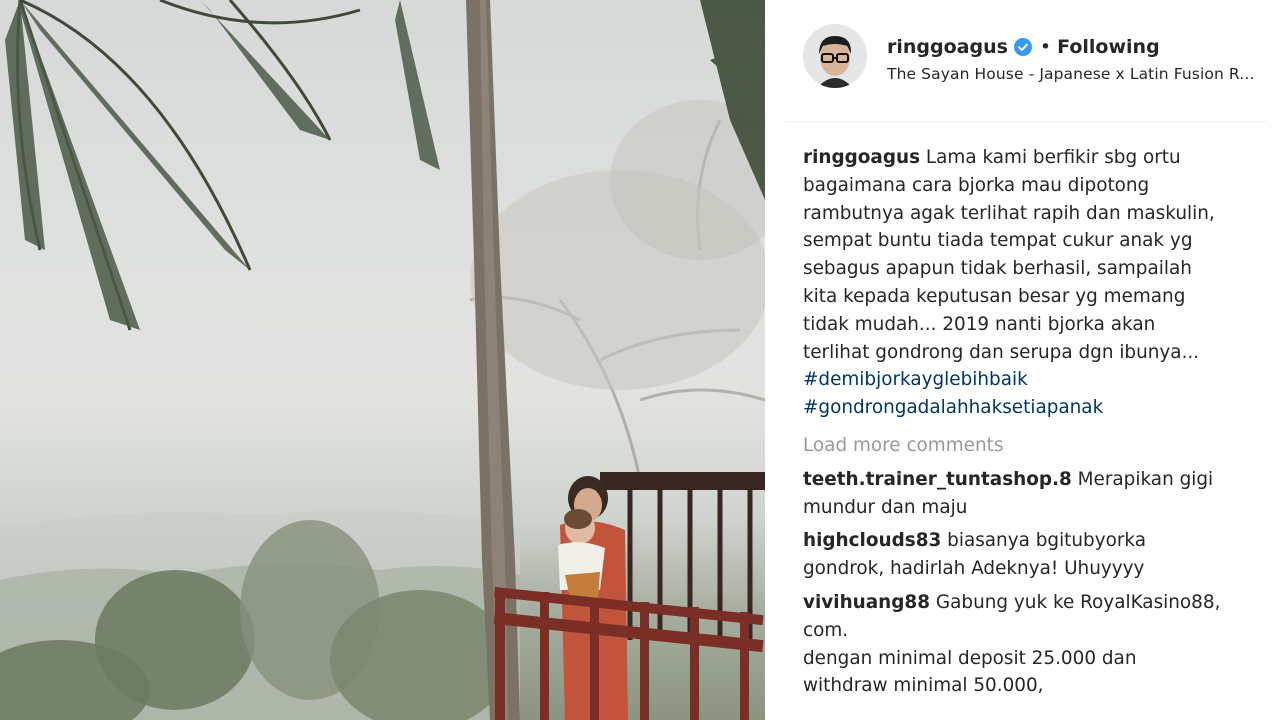 Image resolution: width=1280 pixels, height=720 pixels. I want to click on comment-text: Merapikan gigi, so click(1145, 479).